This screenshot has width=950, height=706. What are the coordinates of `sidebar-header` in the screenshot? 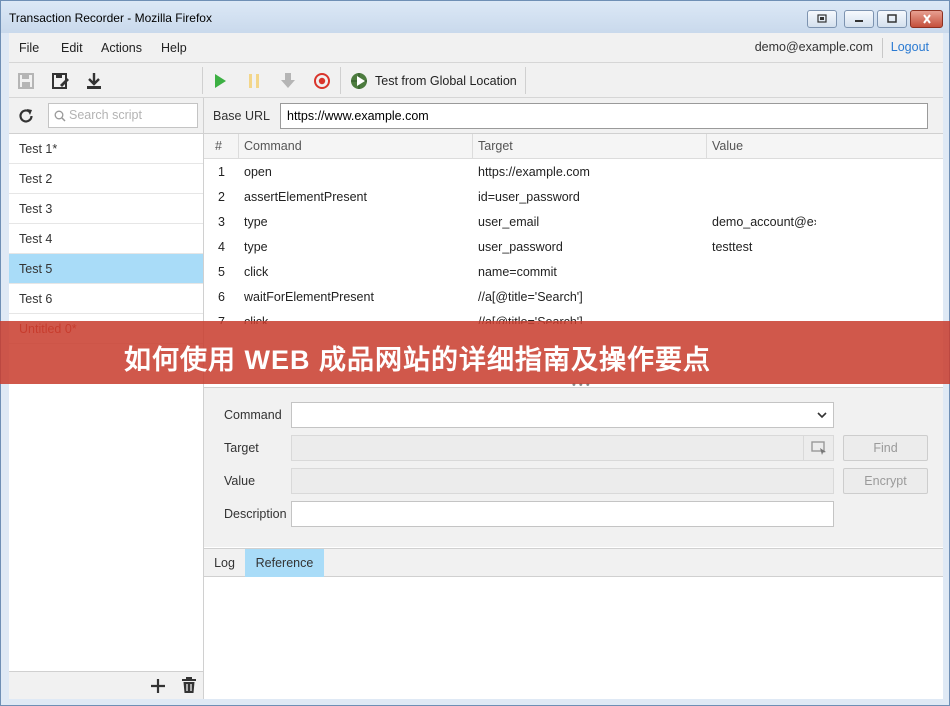 It's located at (106, 116).